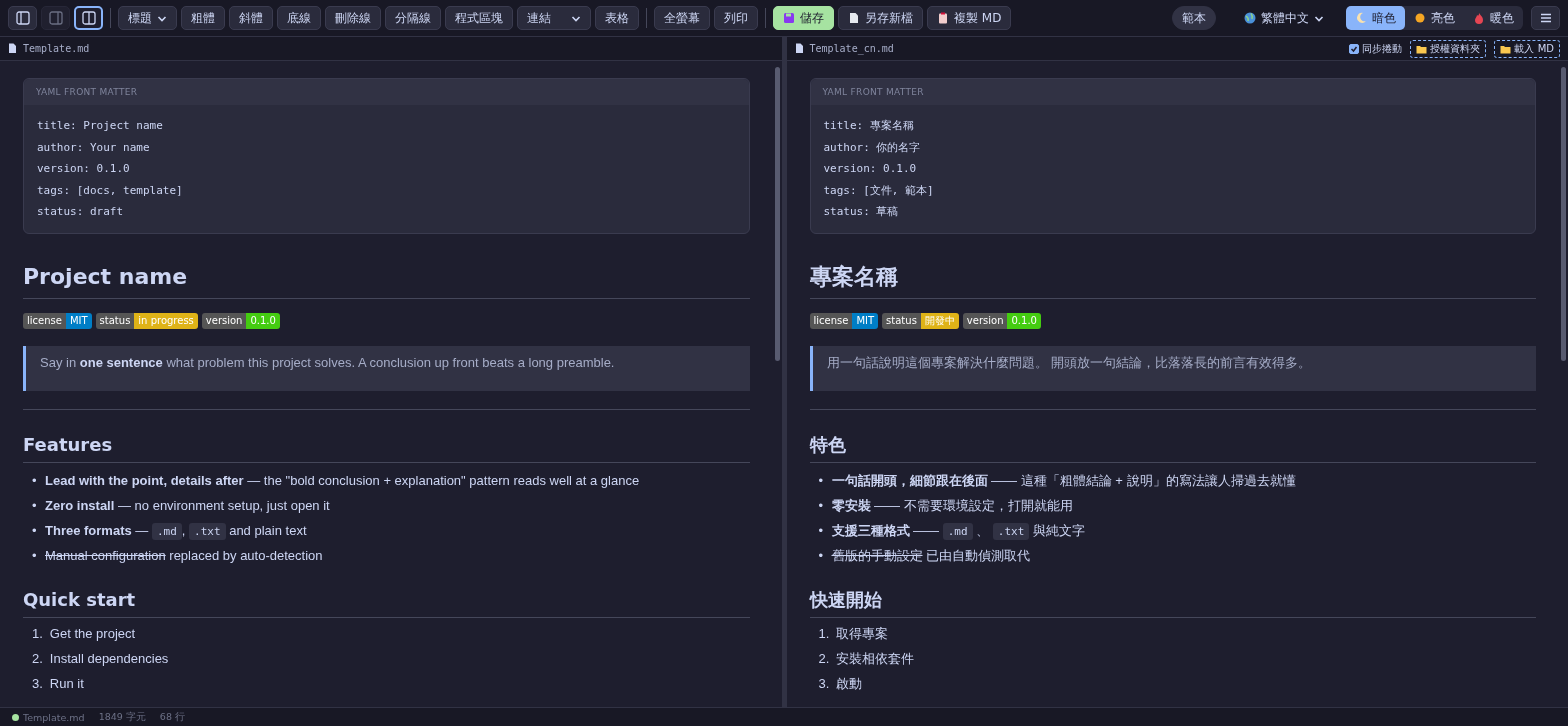 The height and width of the screenshot is (726, 1568). I want to click on toolbar-button: 程式區塊, so click(479, 18).